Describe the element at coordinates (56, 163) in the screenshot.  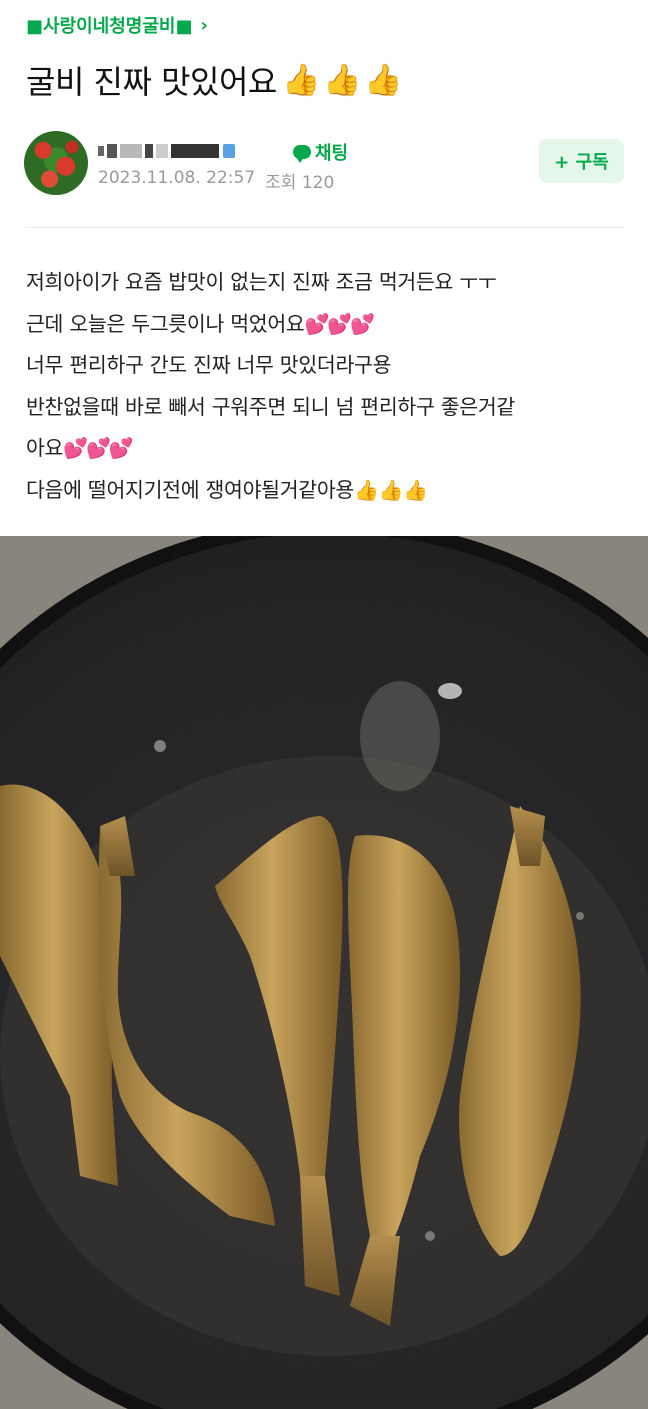
I see `avatar` at that location.